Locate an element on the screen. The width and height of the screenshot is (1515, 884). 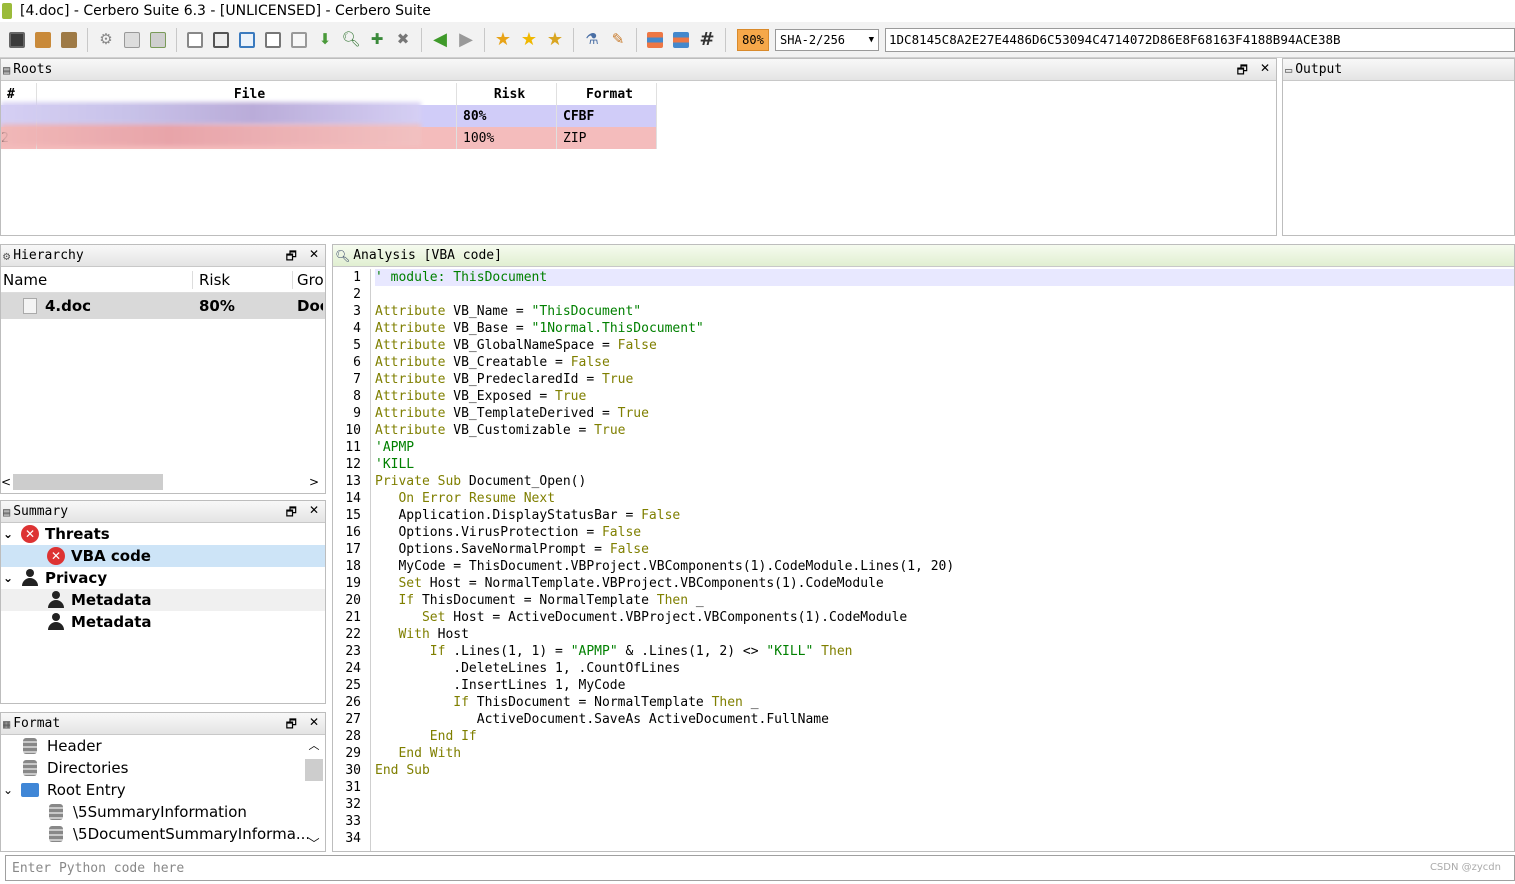
scroll-right-icon: > is located at coordinates (314, 482).